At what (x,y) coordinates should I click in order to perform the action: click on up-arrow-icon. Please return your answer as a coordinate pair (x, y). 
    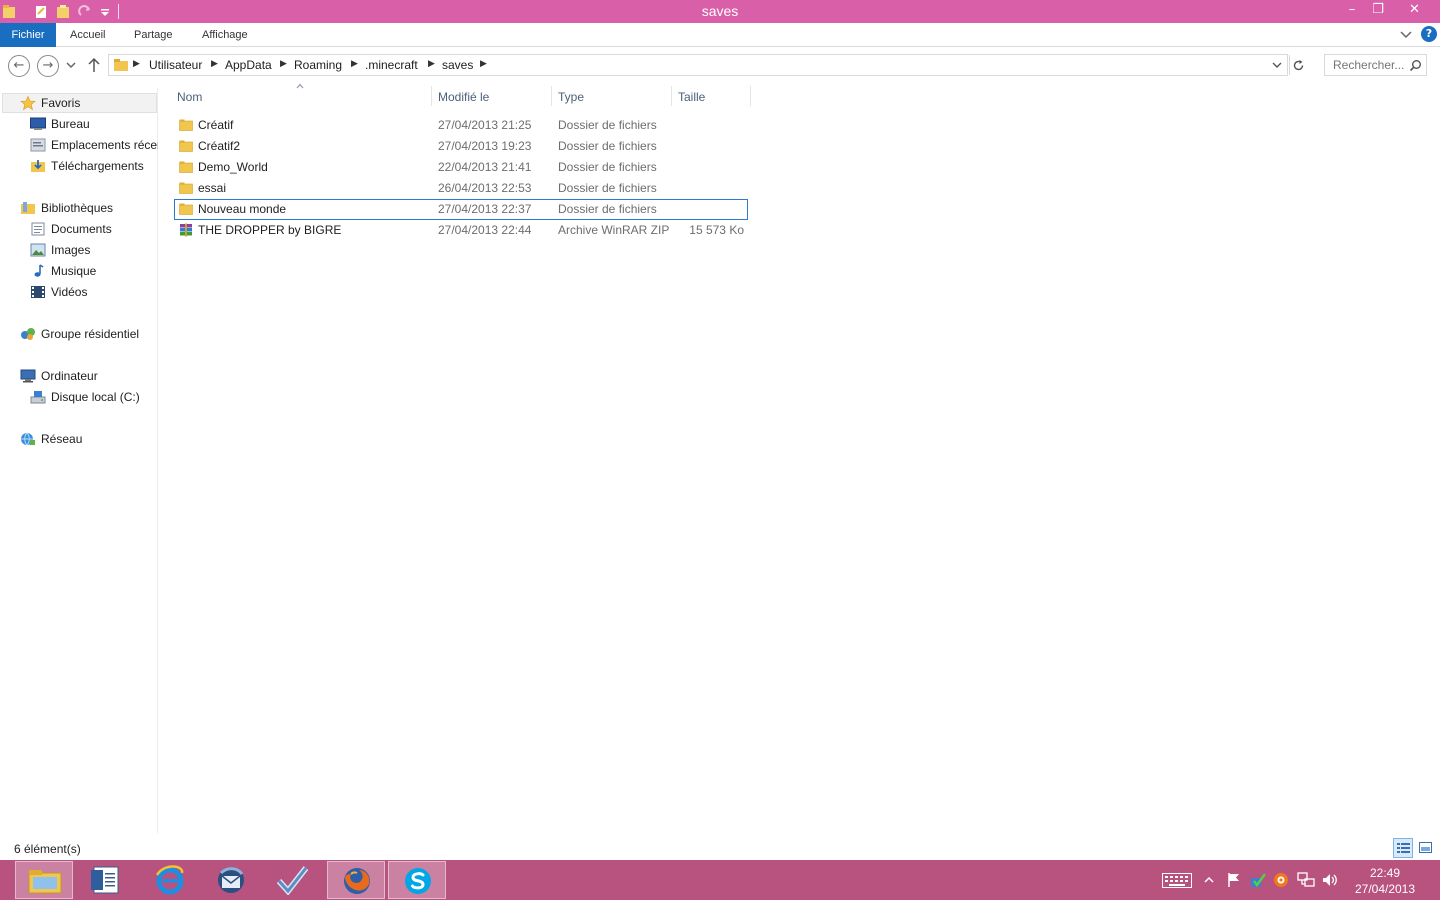
    Looking at the image, I should click on (94, 65).